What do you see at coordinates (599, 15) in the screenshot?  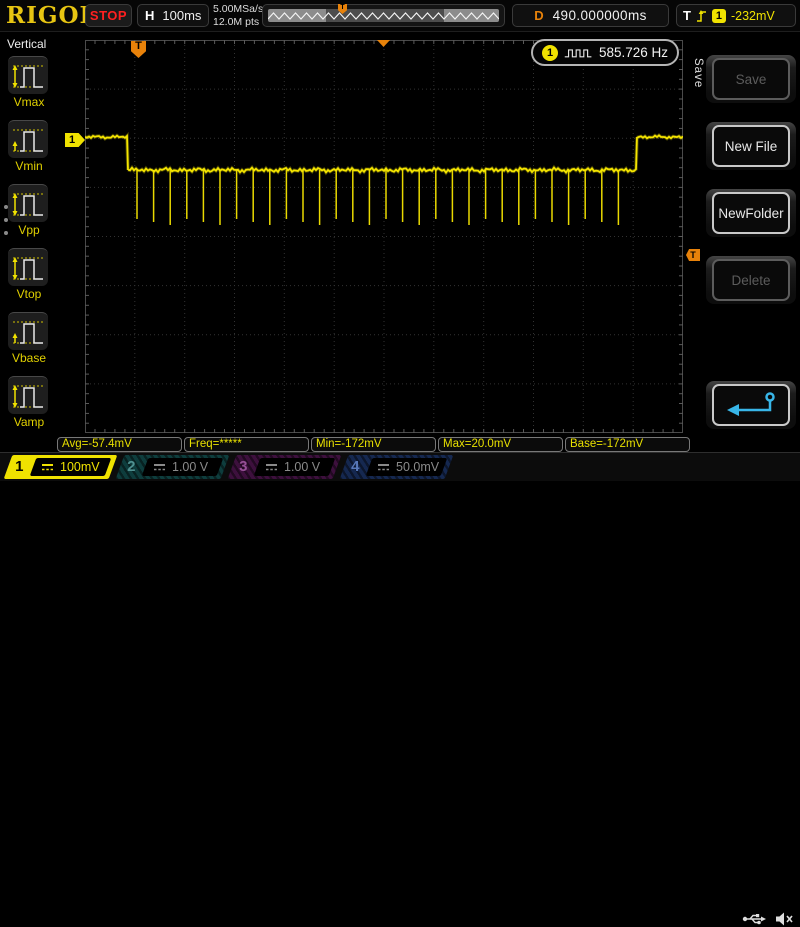 I see `delay-value: 490.000000ms` at bounding box center [599, 15].